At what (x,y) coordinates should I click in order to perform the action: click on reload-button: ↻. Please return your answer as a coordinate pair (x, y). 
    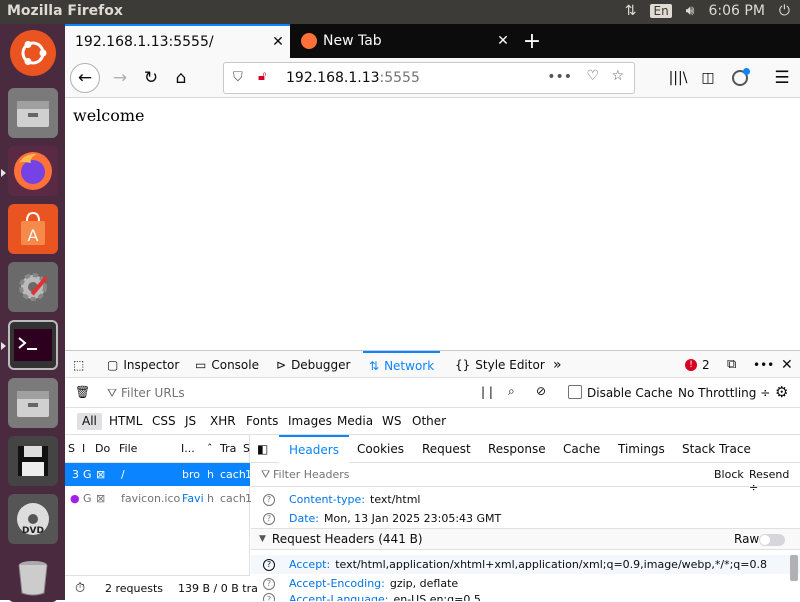
    Looking at the image, I should click on (151, 78).